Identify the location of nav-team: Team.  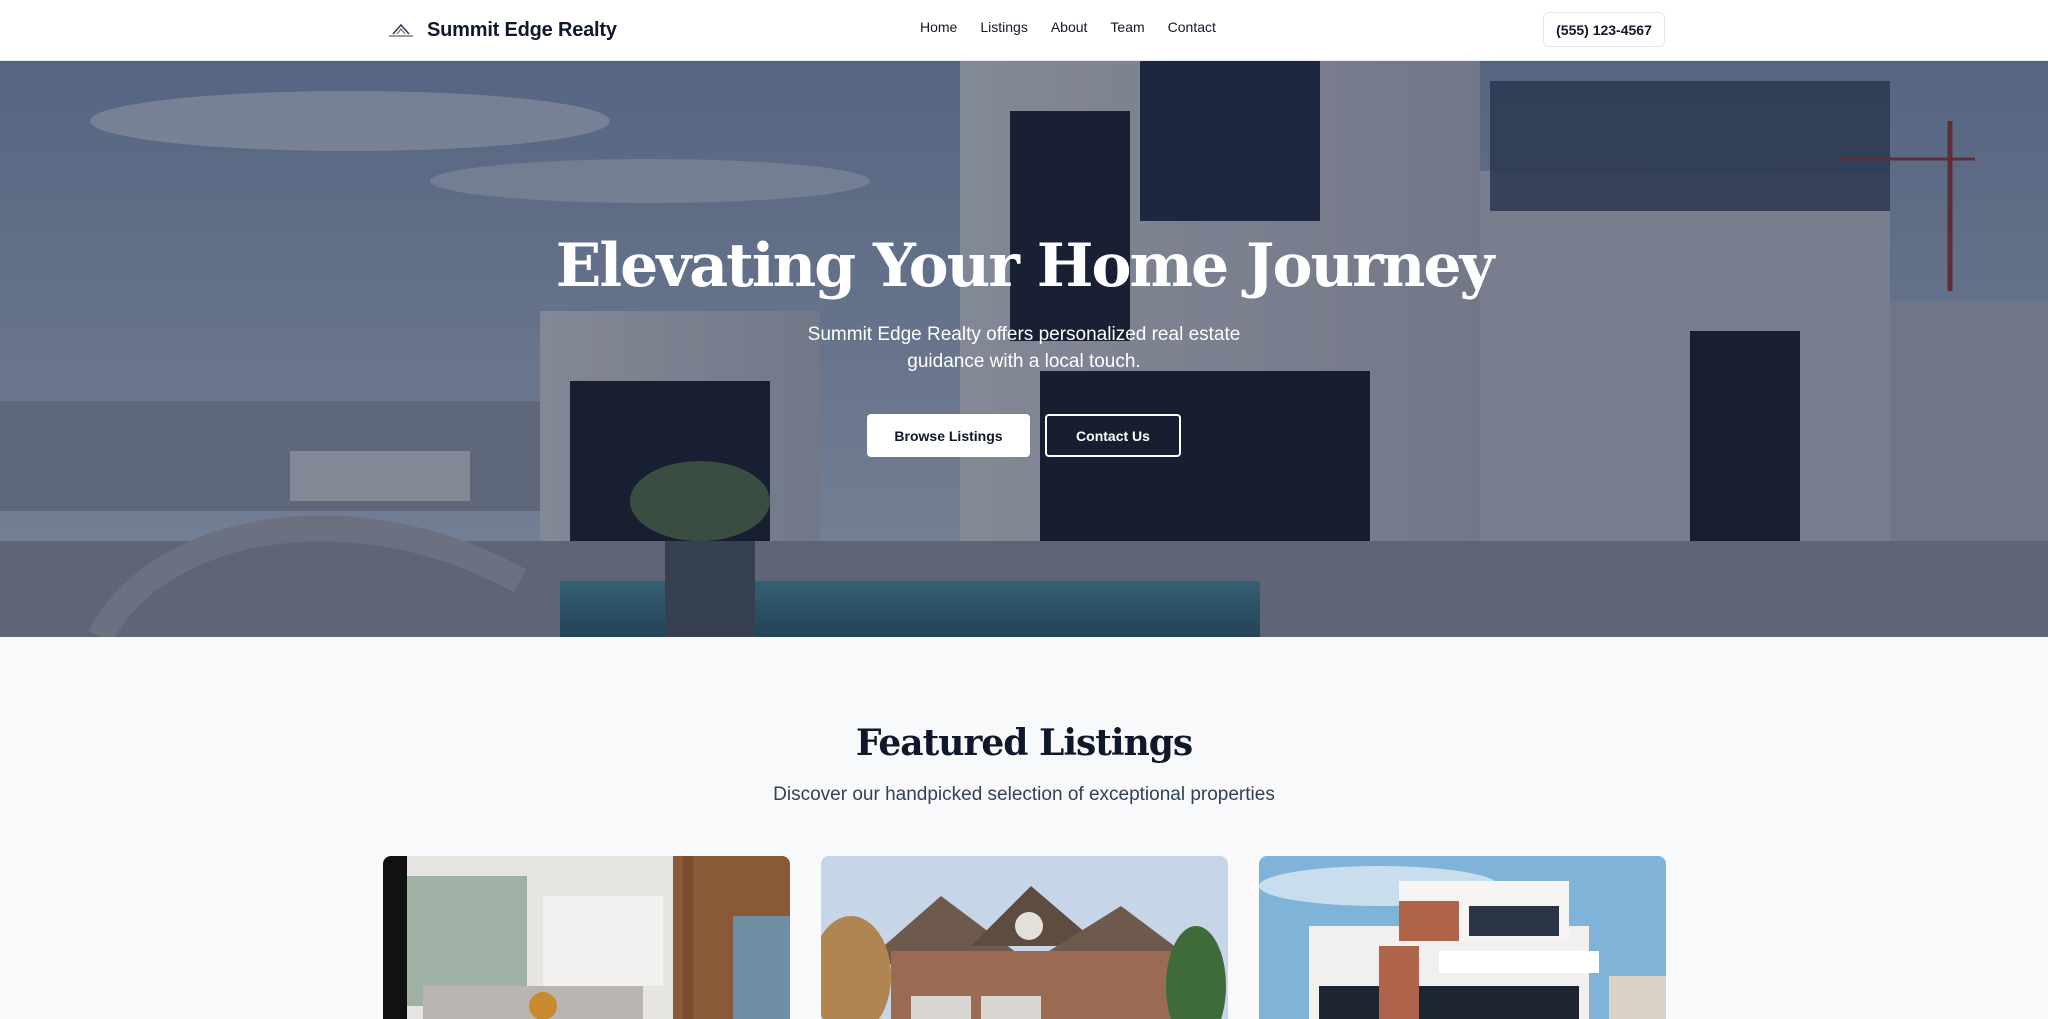
(1127, 27).